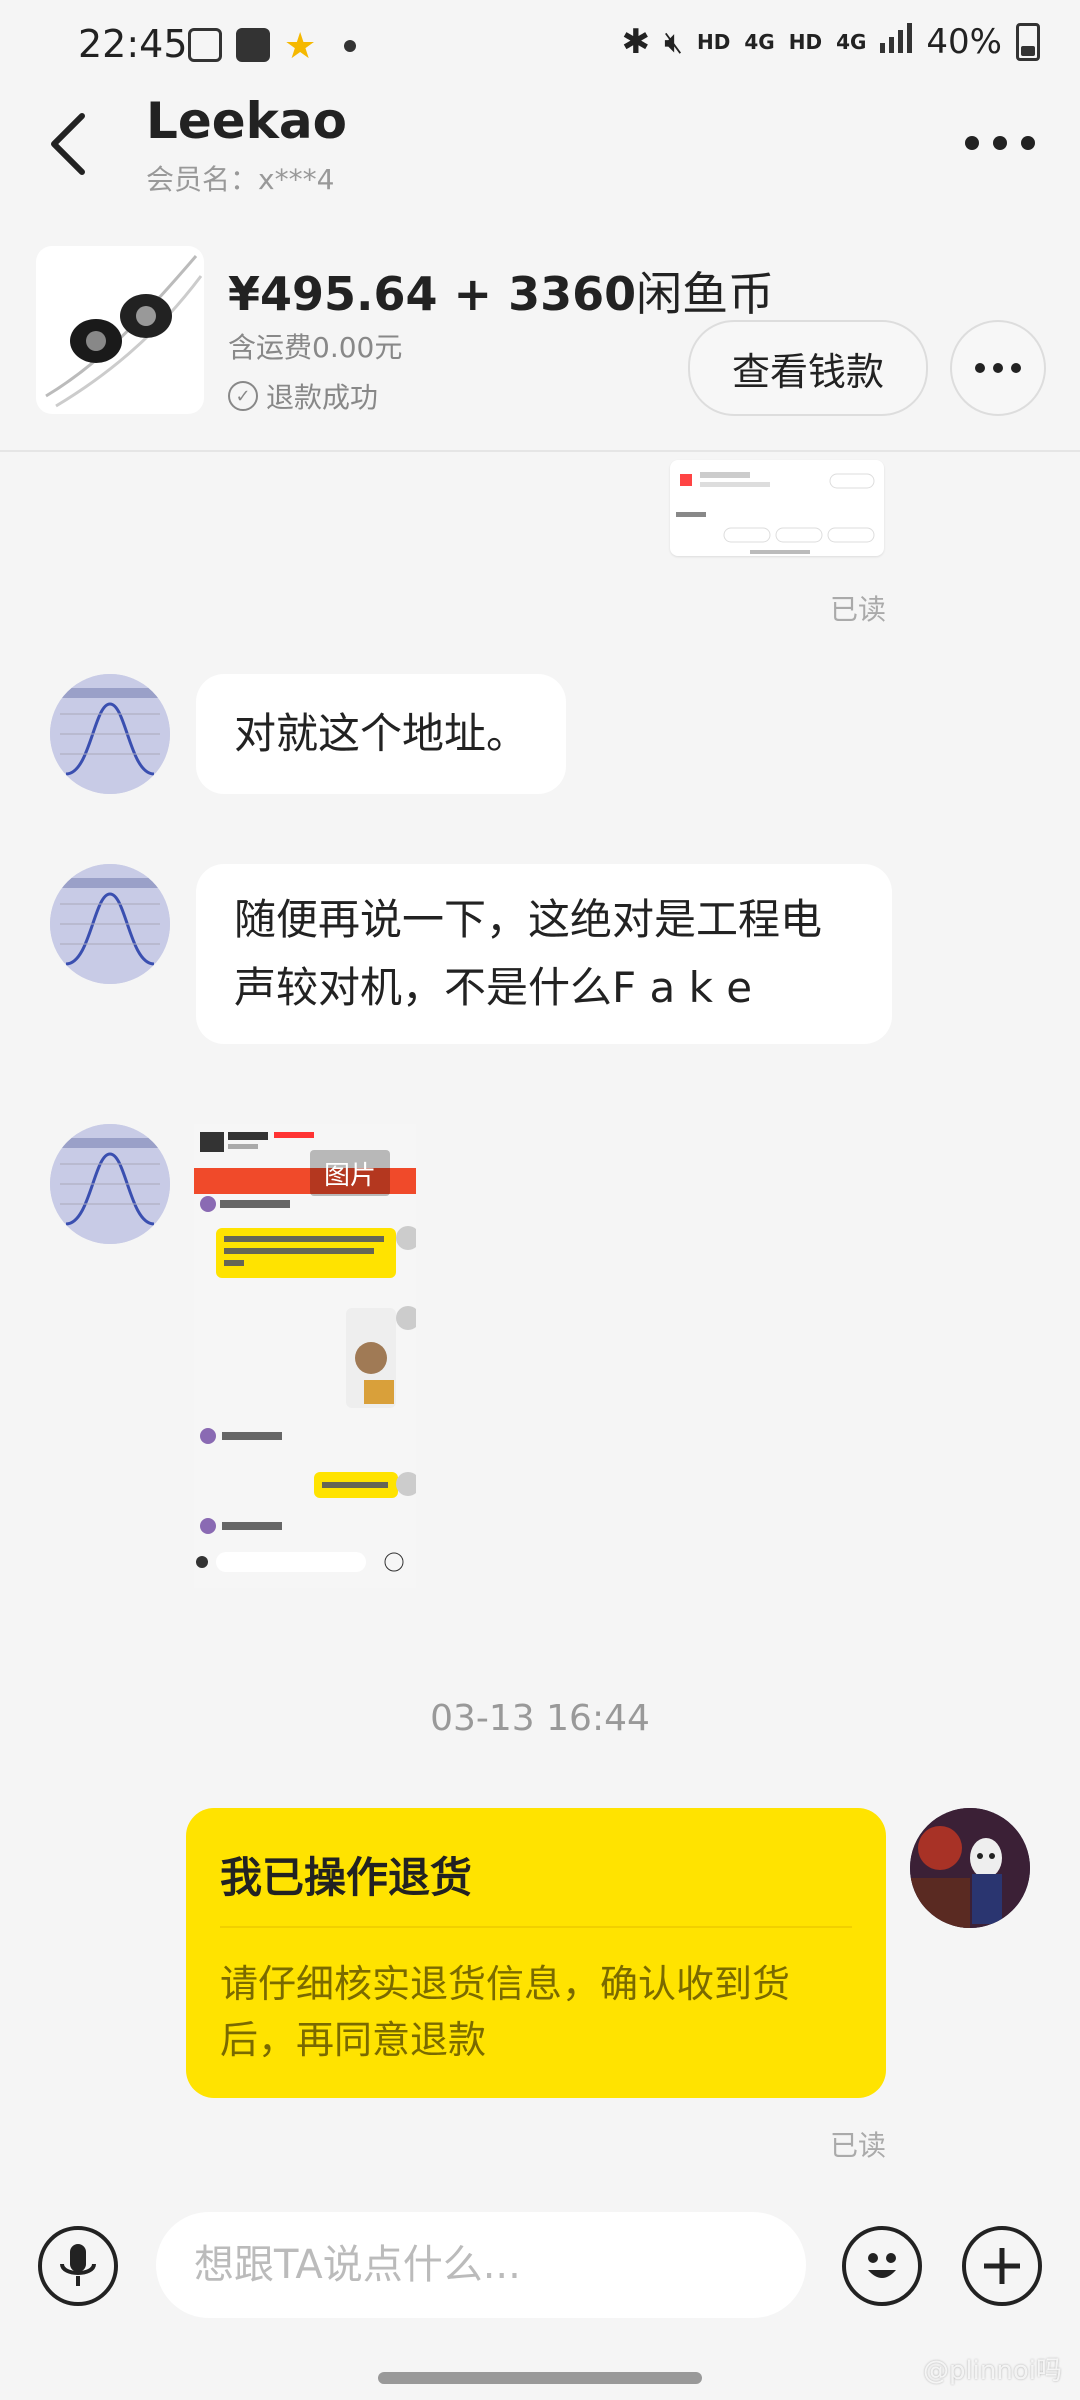 Image resolution: width=1080 pixels, height=2400 pixels. What do you see at coordinates (253, 45) in the screenshot?
I see `task-icon` at bounding box center [253, 45].